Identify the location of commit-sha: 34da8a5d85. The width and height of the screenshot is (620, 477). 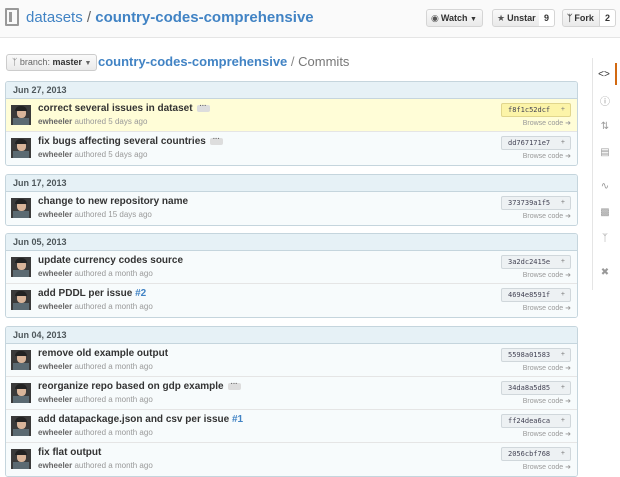
(529, 388).